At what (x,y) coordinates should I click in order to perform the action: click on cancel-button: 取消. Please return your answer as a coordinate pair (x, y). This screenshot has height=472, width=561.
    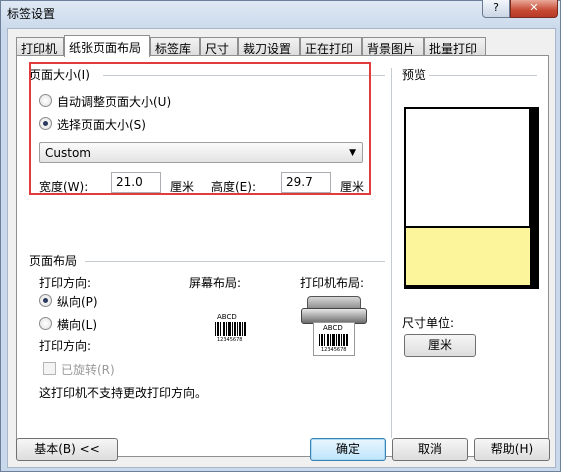
    Looking at the image, I should click on (430, 449).